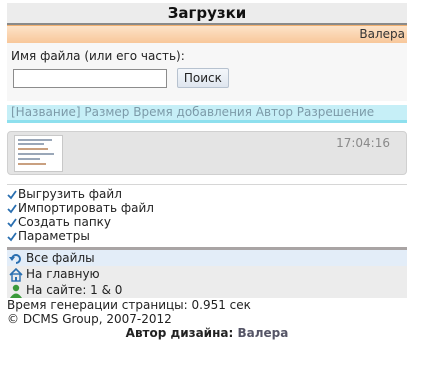 The width and height of the screenshot is (425, 369). What do you see at coordinates (207, 208) in the screenshot?
I see `action-import-file: Импортировать файл` at bounding box center [207, 208].